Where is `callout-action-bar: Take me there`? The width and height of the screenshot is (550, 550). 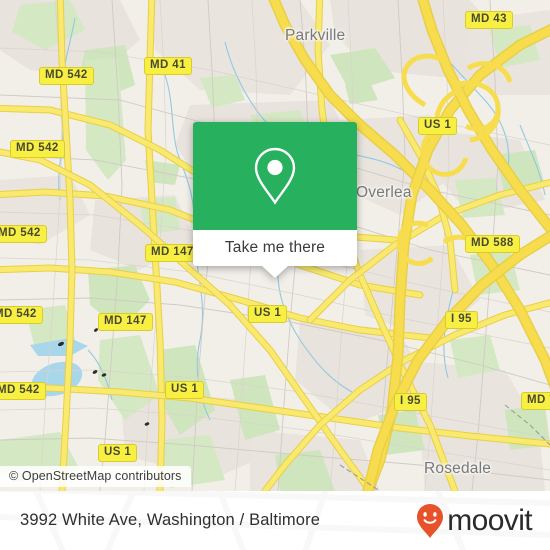 callout-action-bar: Take me there is located at coordinates (275, 248).